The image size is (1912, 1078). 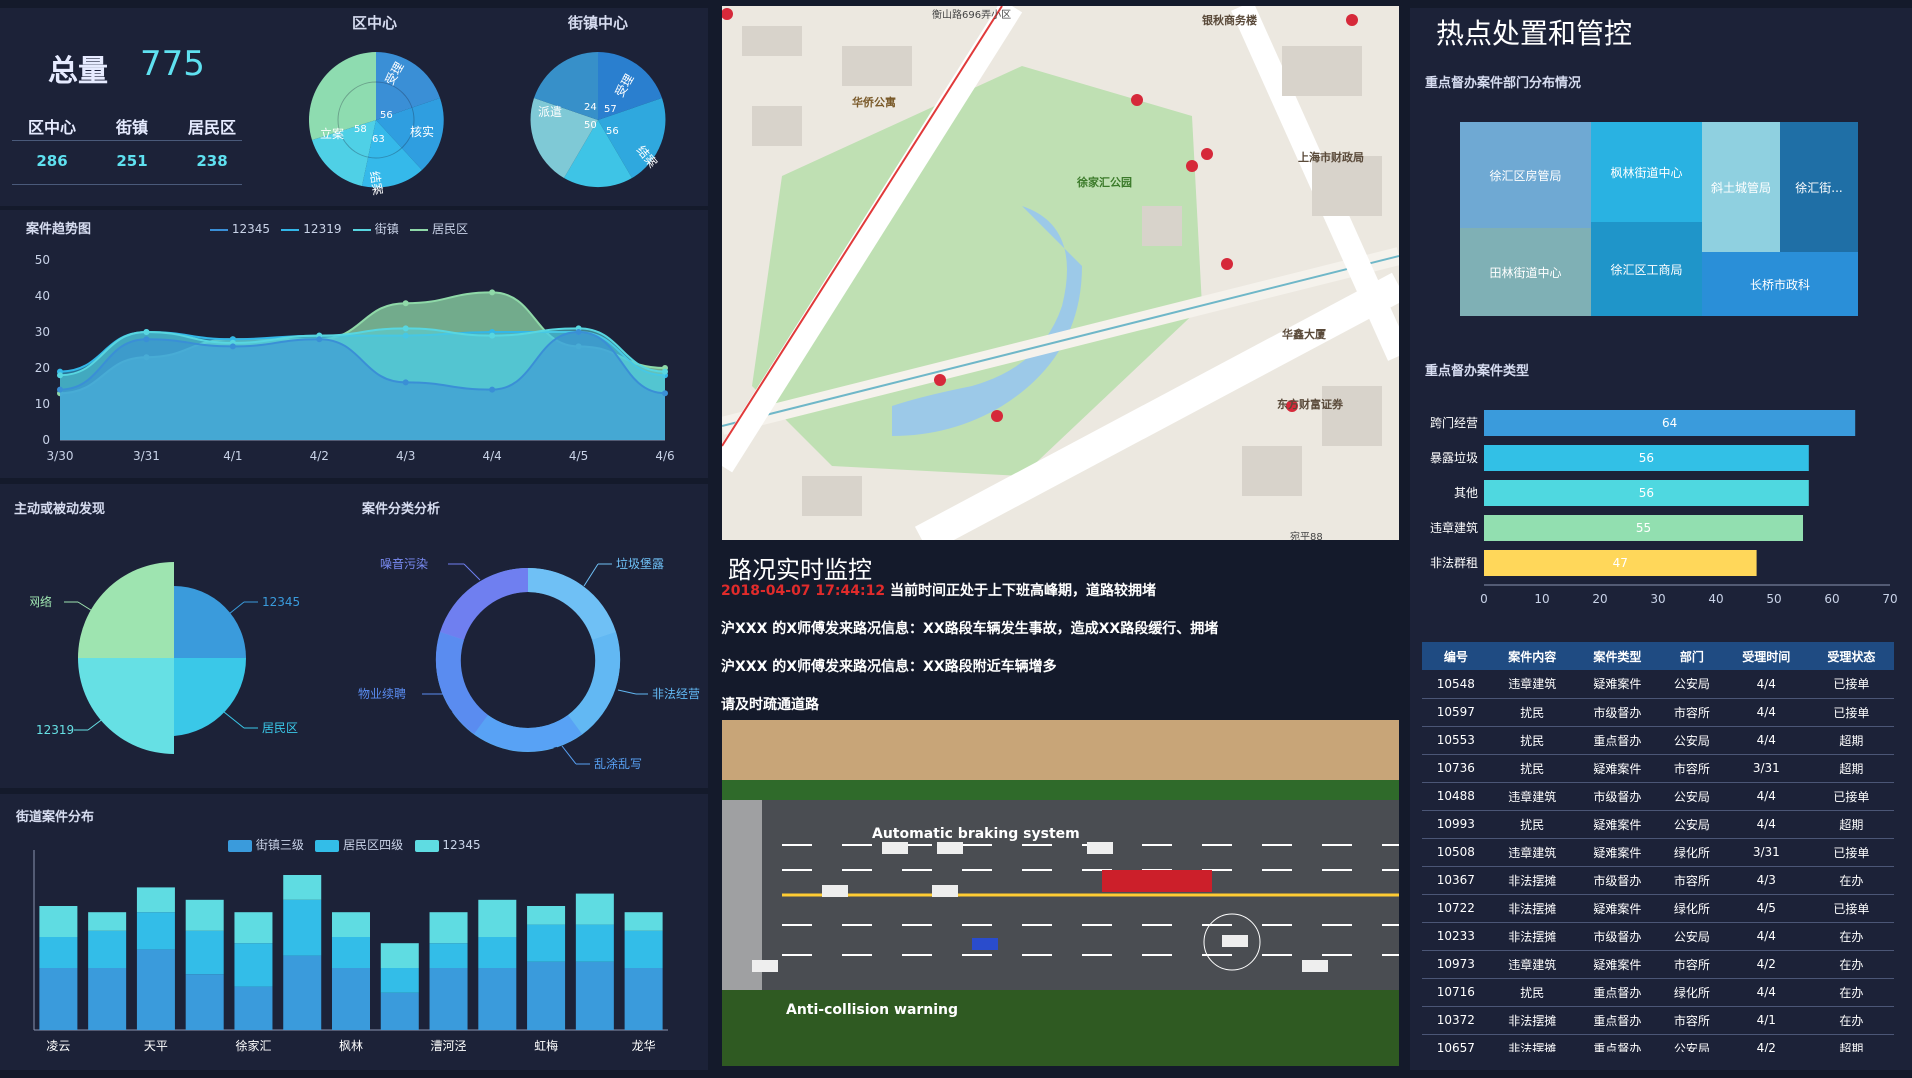 What do you see at coordinates (1658, 684) in the screenshot?
I see `table-row: 10548 违章建筑 疑难案件 公安局 4/4 已接单` at bounding box center [1658, 684].